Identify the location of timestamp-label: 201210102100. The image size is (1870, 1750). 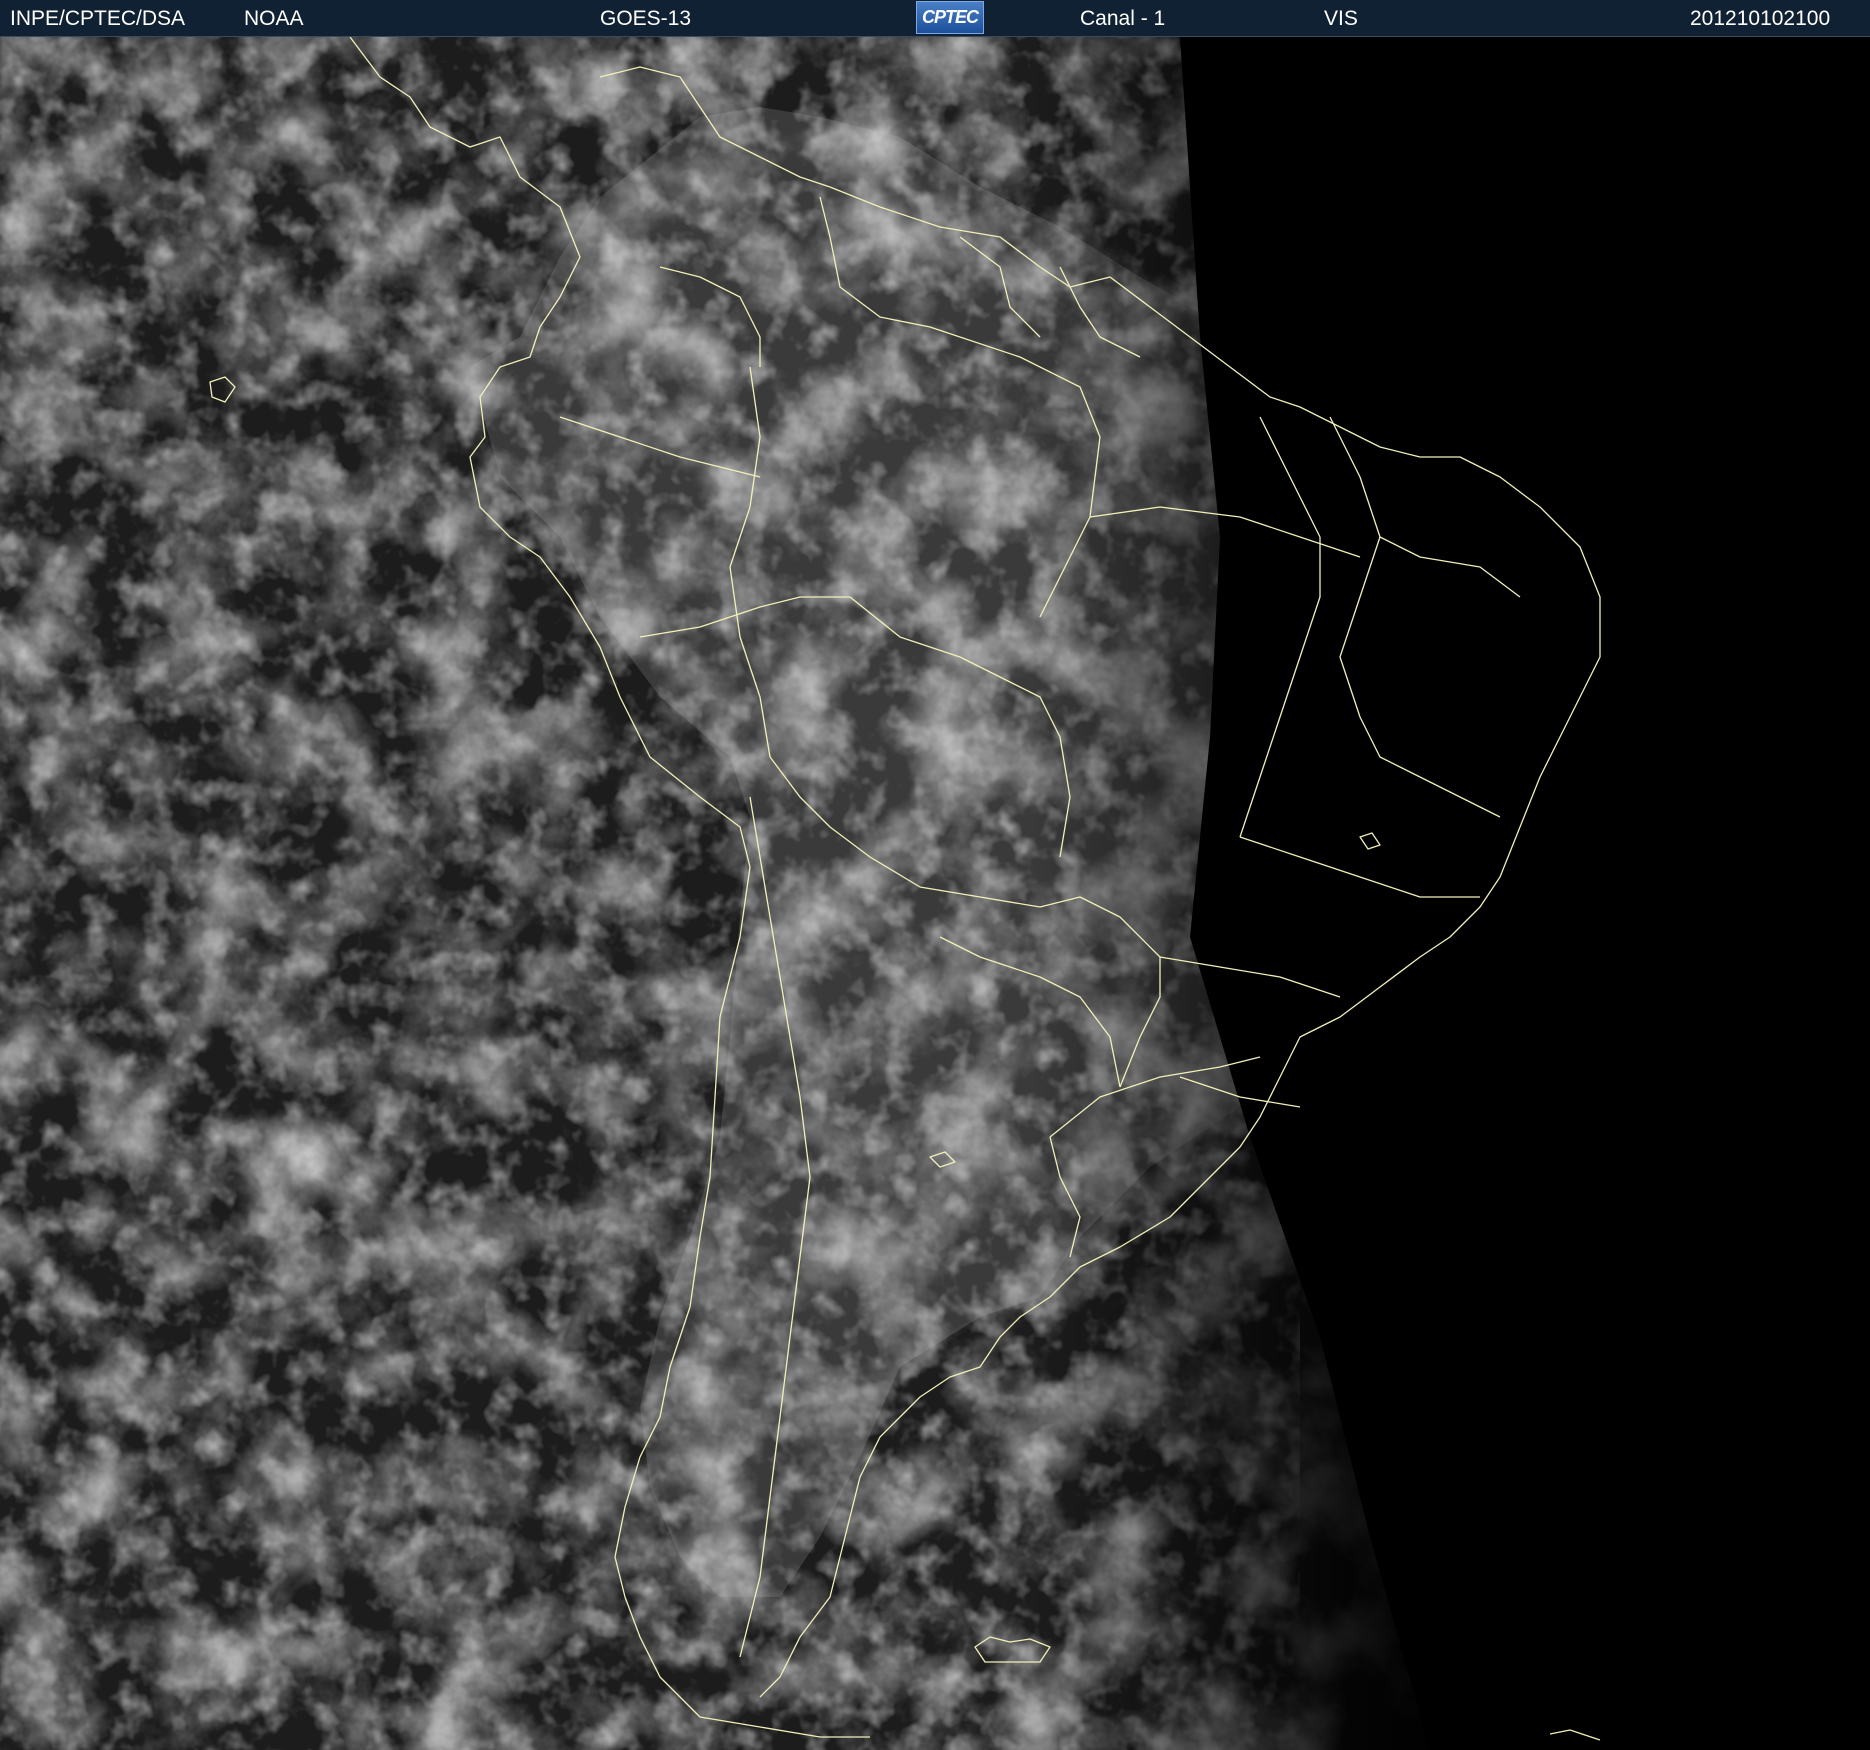
(1760, 18).